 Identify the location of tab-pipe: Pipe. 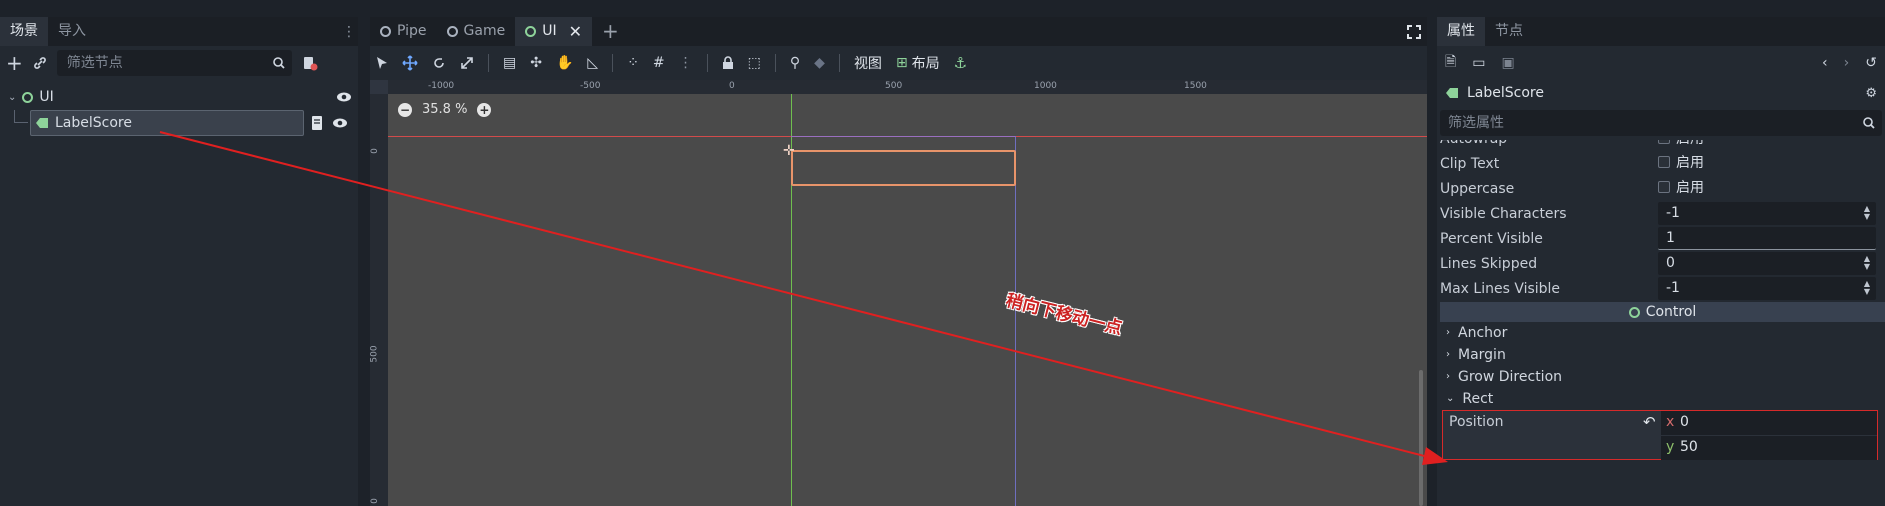
(403, 31).